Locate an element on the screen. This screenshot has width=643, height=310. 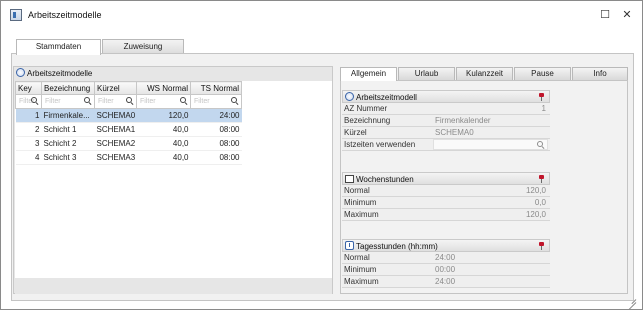
tab-label: Stammdaten is located at coordinates (58, 46).